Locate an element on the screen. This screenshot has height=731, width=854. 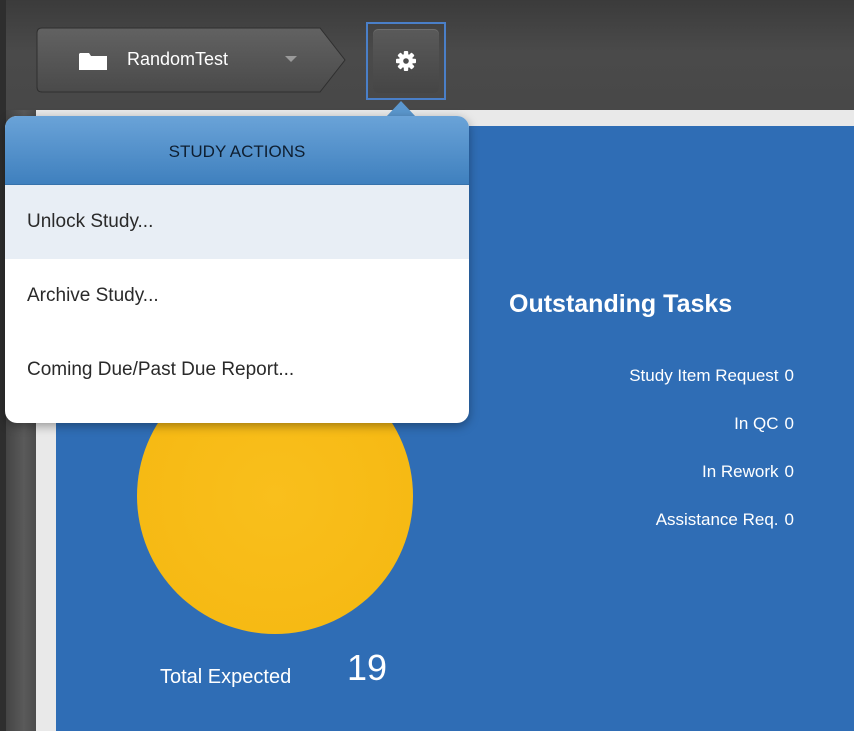
gear-icon is located at coordinates (406, 61).